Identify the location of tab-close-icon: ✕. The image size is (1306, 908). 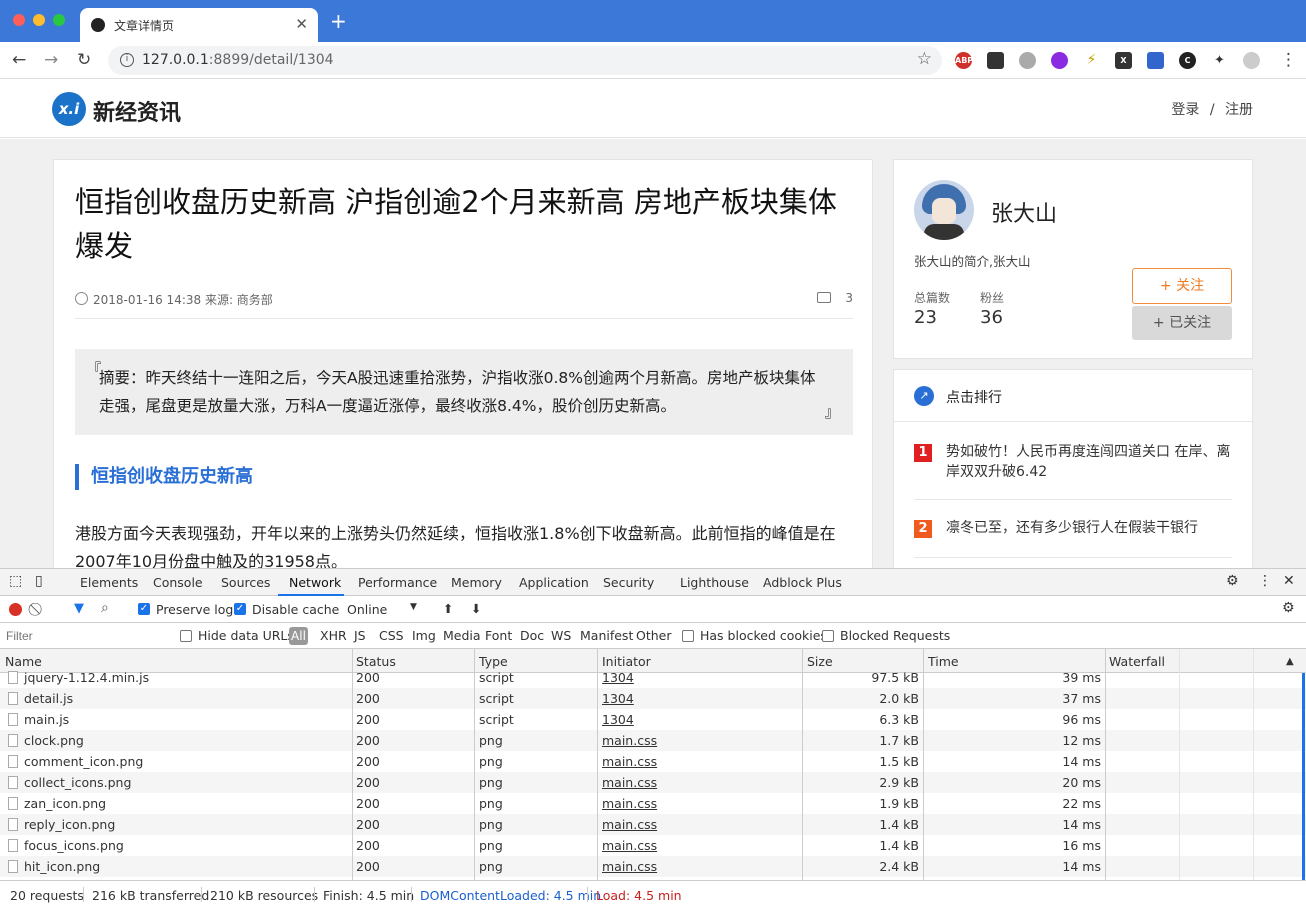
(301, 24).